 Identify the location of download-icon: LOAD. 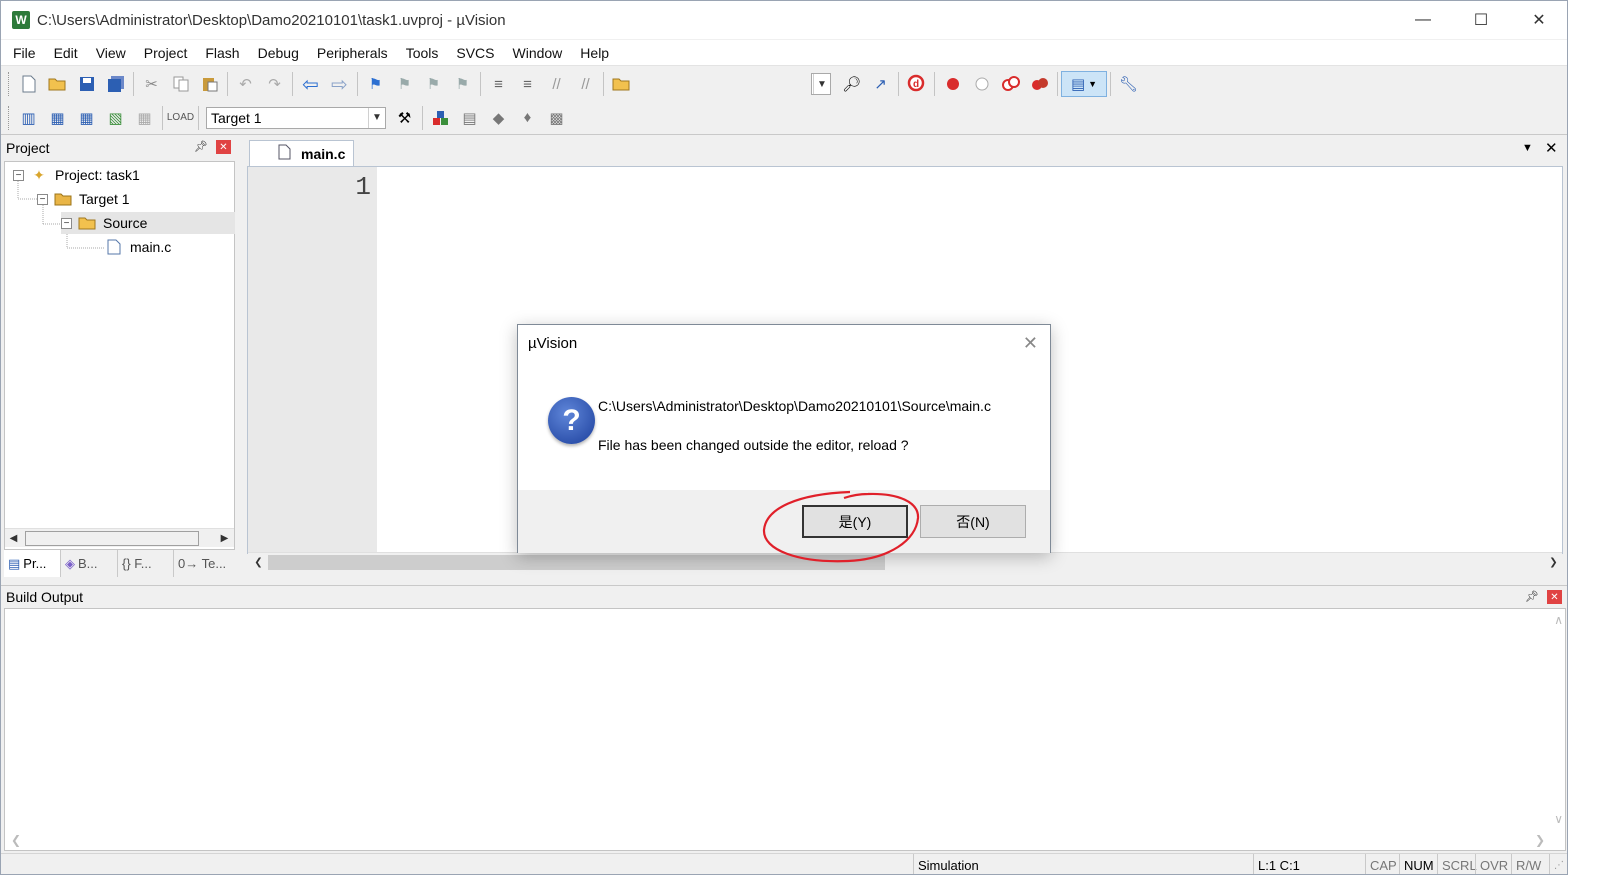
(180, 118).